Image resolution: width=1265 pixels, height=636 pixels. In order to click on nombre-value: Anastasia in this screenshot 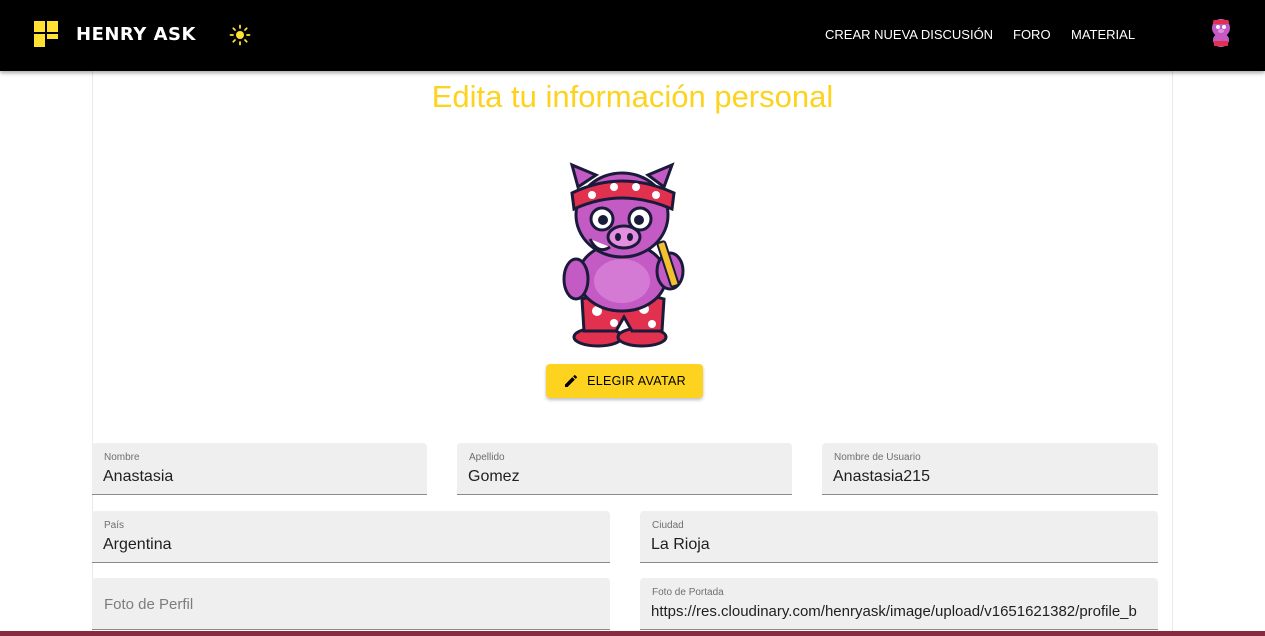, I will do `click(138, 476)`.